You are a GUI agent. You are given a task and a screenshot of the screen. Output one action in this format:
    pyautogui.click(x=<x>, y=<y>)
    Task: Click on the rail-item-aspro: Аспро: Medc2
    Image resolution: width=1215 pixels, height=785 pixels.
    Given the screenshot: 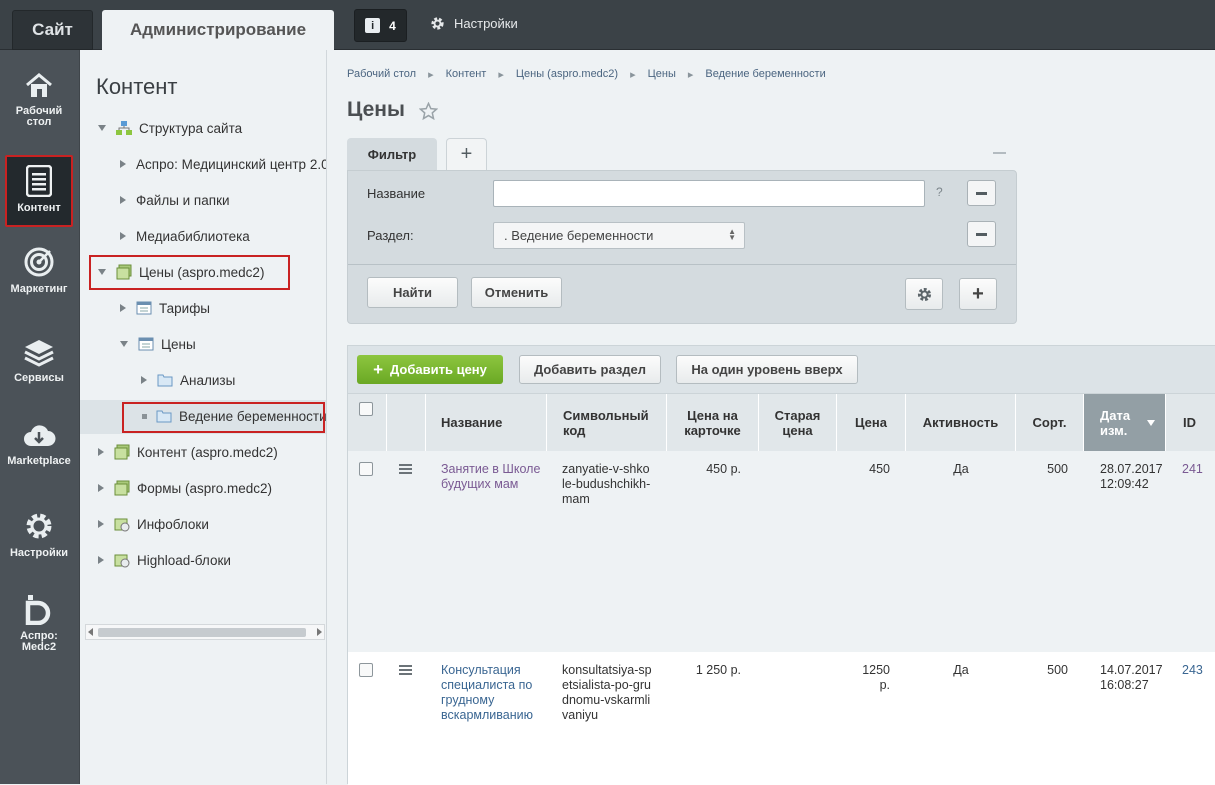 What is the action you would take?
    pyautogui.click(x=39, y=623)
    